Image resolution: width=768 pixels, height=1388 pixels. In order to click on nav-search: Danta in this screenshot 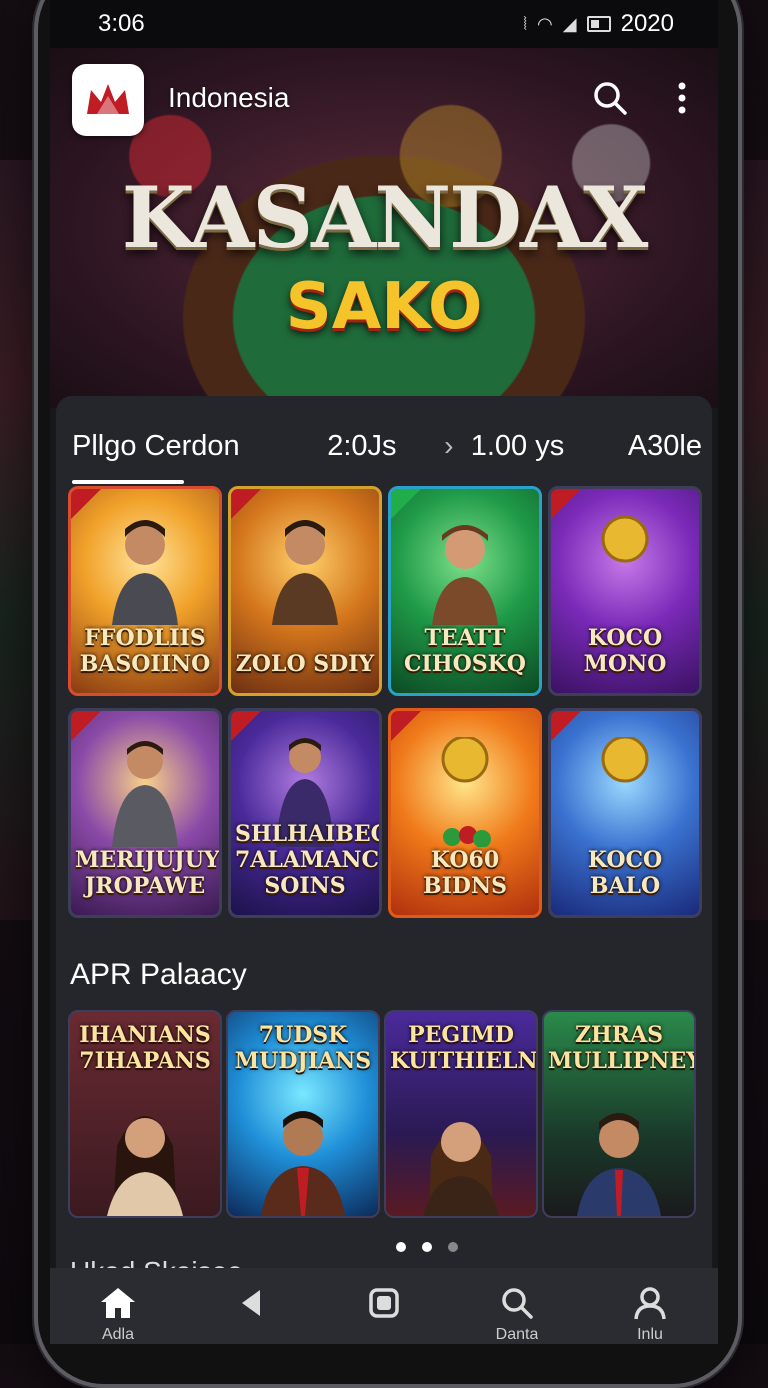, I will do `click(517, 1315)`.